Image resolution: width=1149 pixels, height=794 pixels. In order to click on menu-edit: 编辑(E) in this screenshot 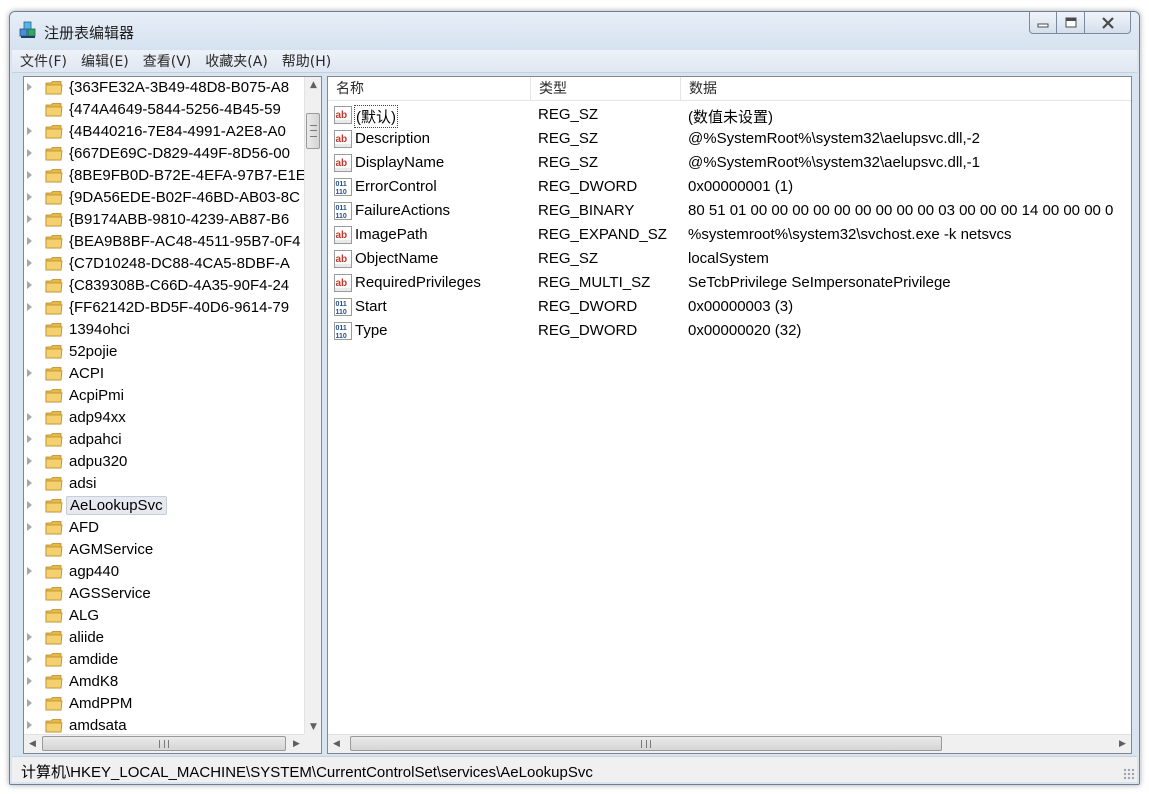, I will do `click(105, 61)`.